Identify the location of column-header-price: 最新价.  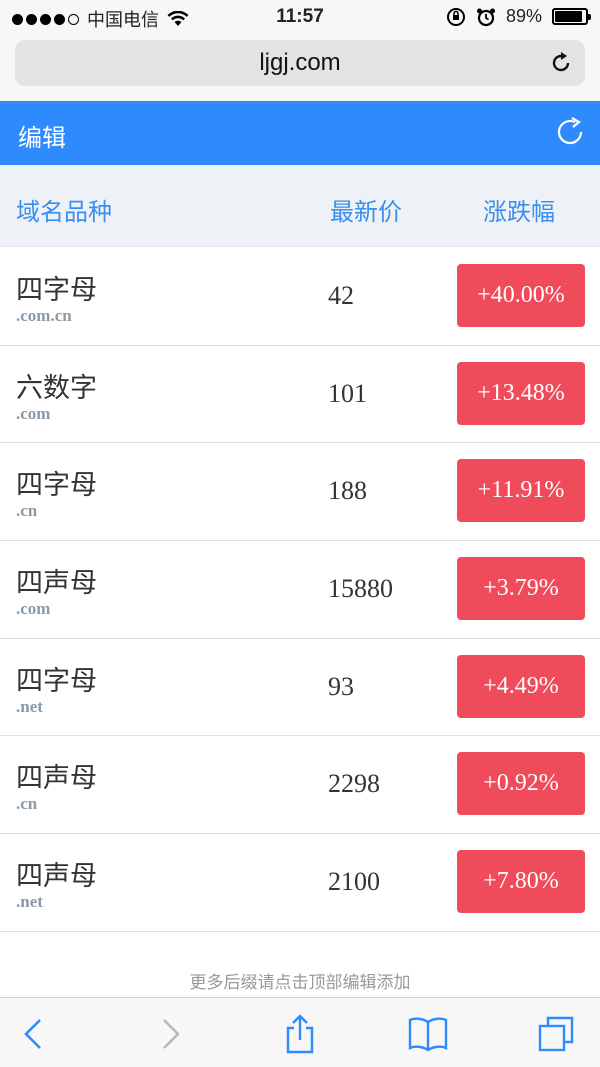
(366, 209).